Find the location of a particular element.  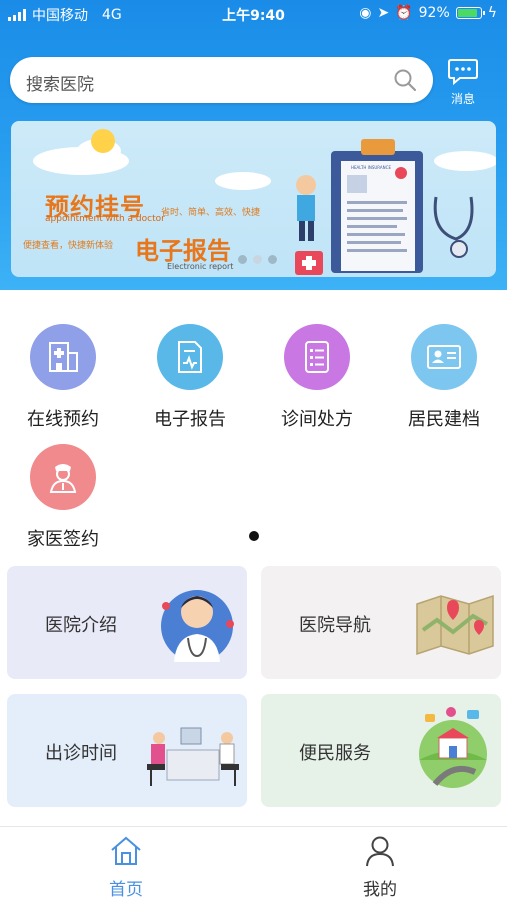

banner-tagline-secondary: 便捷查看，快捷新体验 is located at coordinates (68, 246).